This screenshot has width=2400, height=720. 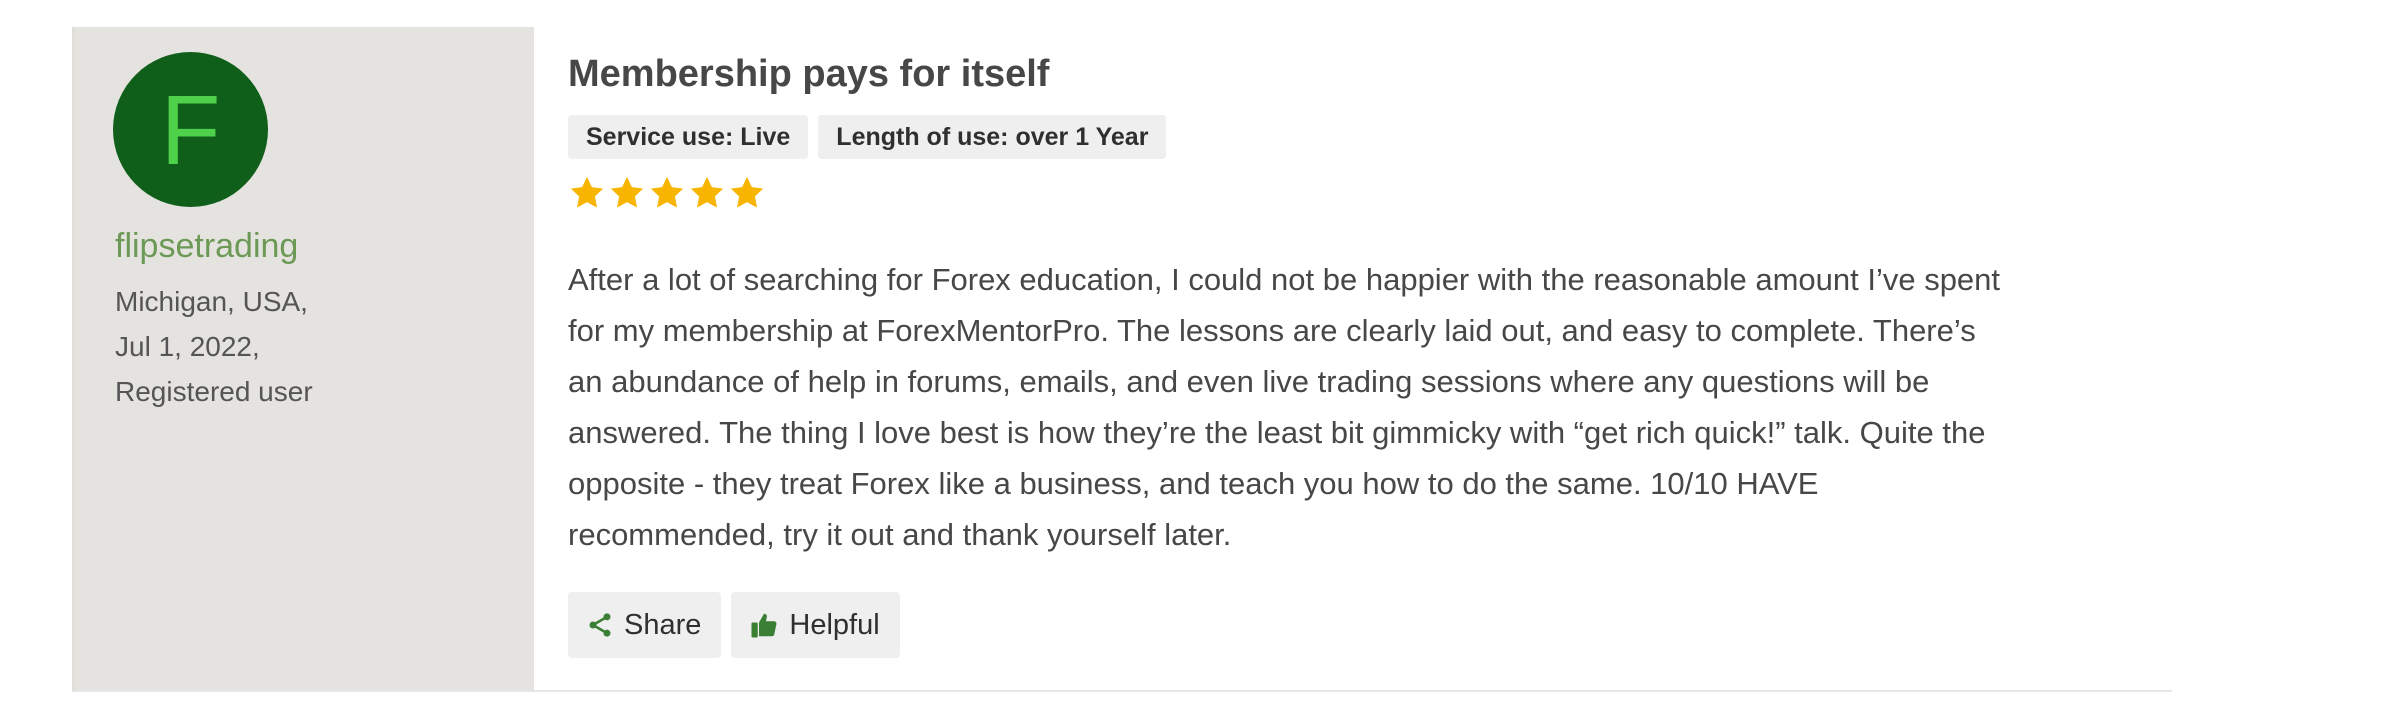 What do you see at coordinates (992, 137) in the screenshot?
I see `tag-length-of-use: Length of use: over 1 Year` at bounding box center [992, 137].